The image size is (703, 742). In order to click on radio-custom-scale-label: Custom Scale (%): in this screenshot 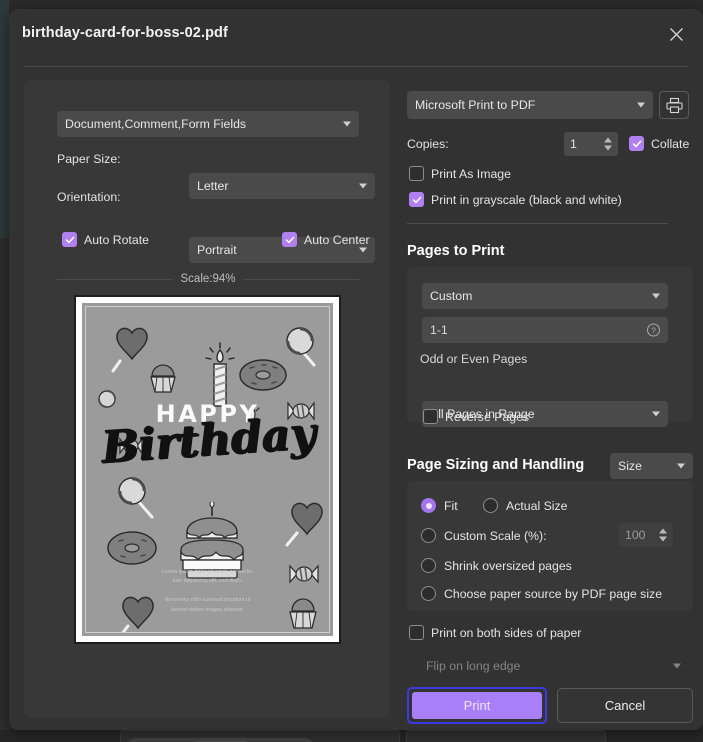, I will do `click(495, 535)`.